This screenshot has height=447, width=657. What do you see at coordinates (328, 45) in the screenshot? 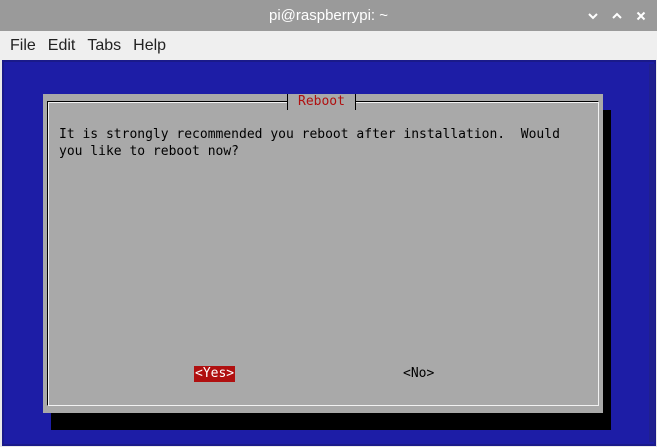
I see `menu-bar: File Edit Tabs Help` at bounding box center [328, 45].